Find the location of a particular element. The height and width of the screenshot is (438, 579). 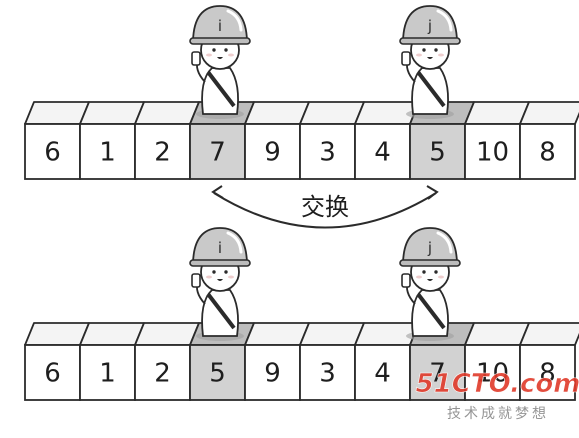

pointer-i-top-eye-right is located at coordinates (226, 50).